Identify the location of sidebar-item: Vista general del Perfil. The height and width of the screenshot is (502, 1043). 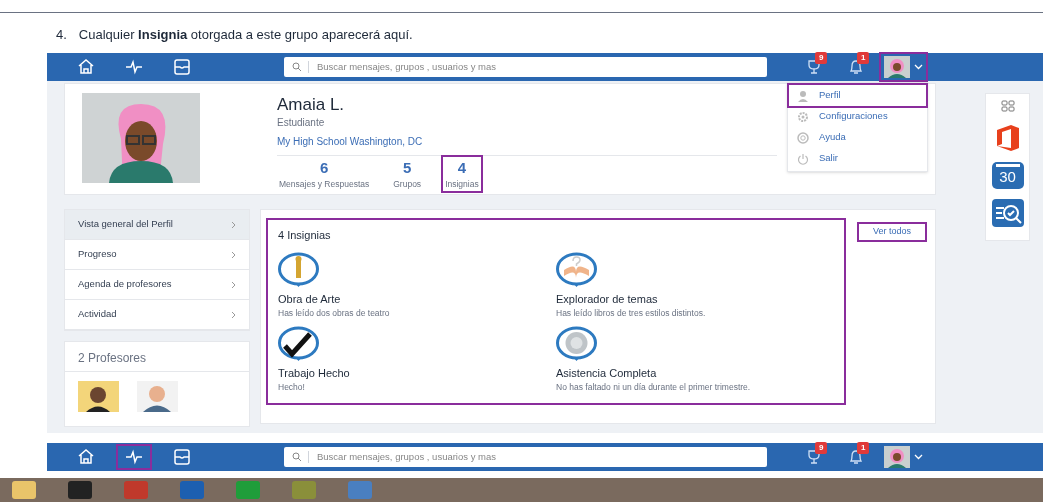
(157, 225).